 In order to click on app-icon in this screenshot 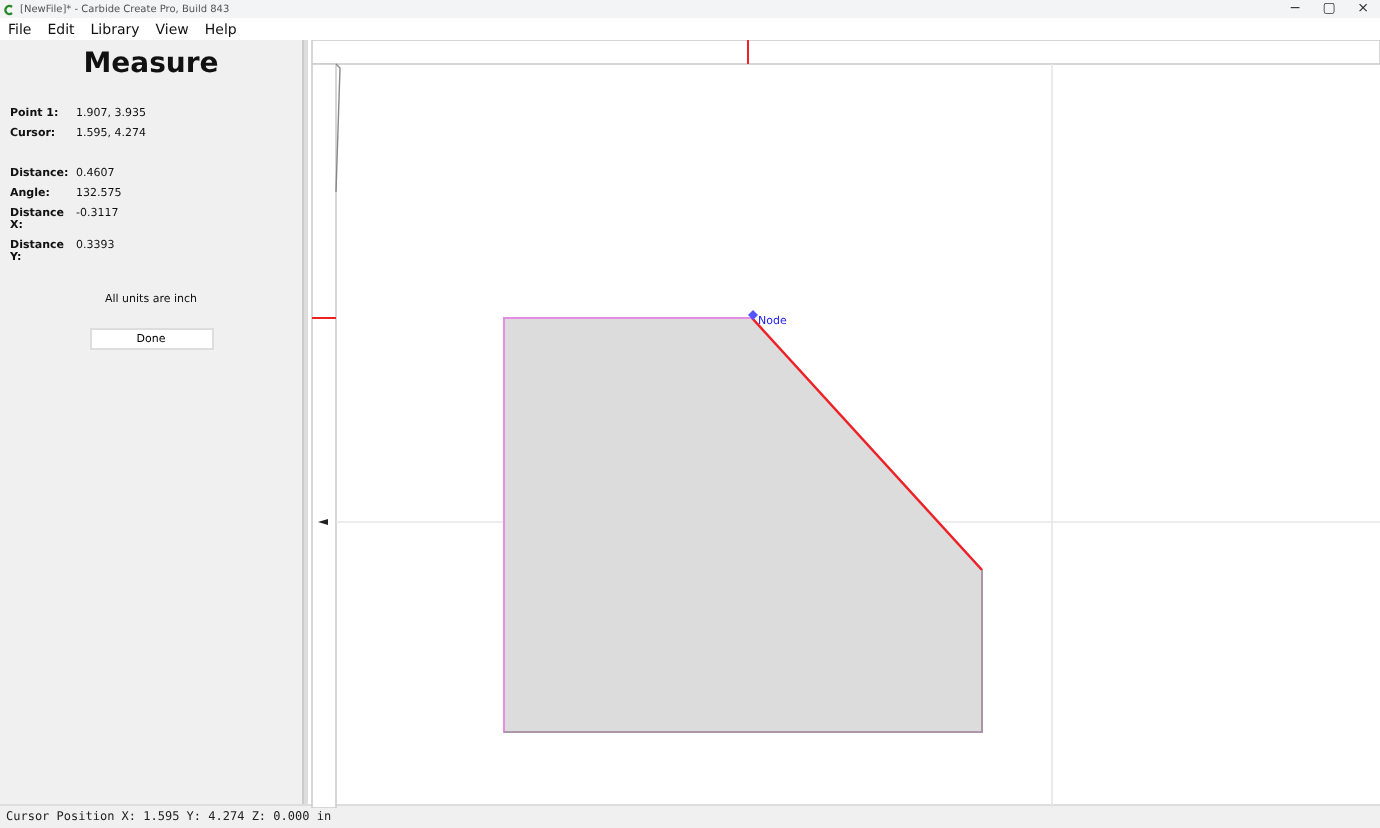, I will do `click(9, 9)`.